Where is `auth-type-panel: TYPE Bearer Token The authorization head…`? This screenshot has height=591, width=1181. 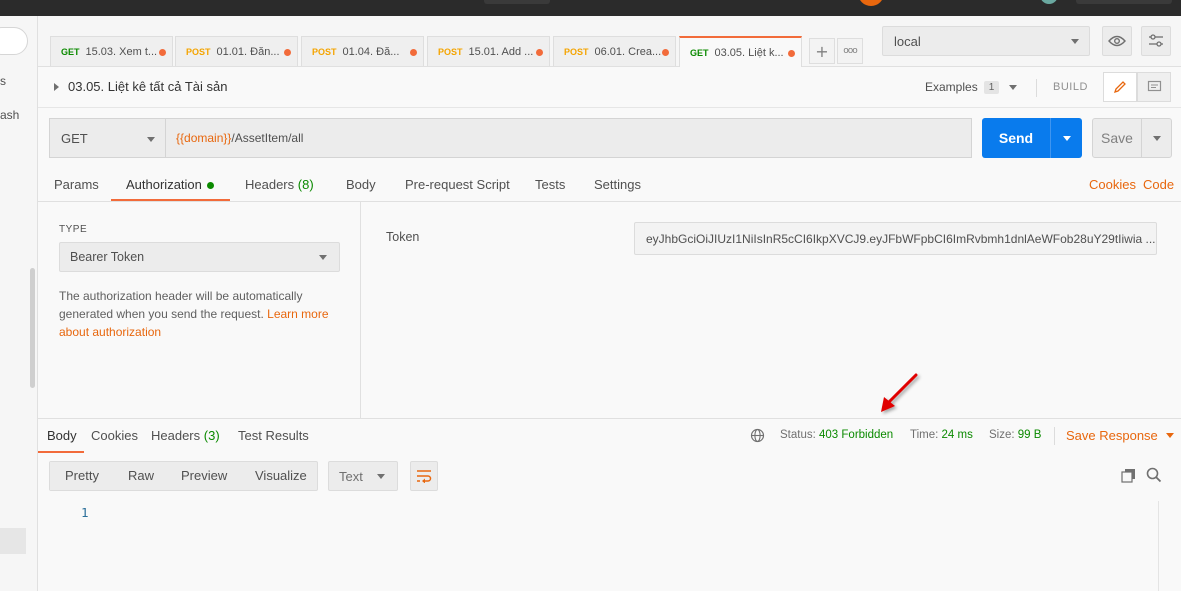 auth-type-panel: TYPE Bearer Token The authorization head… is located at coordinates (199, 310).